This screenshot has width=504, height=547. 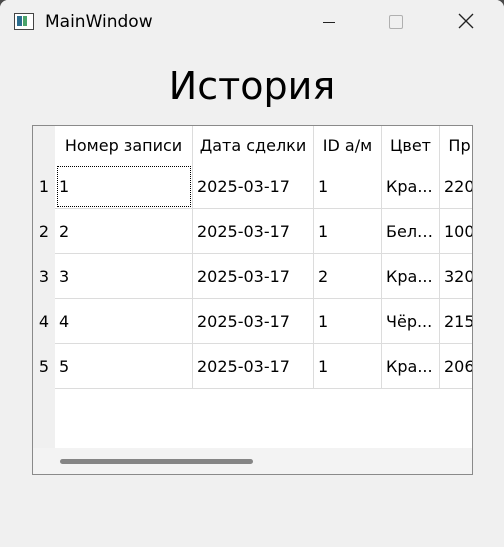 I want to click on header-record-number: Номер записи, so click(x=124, y=145).